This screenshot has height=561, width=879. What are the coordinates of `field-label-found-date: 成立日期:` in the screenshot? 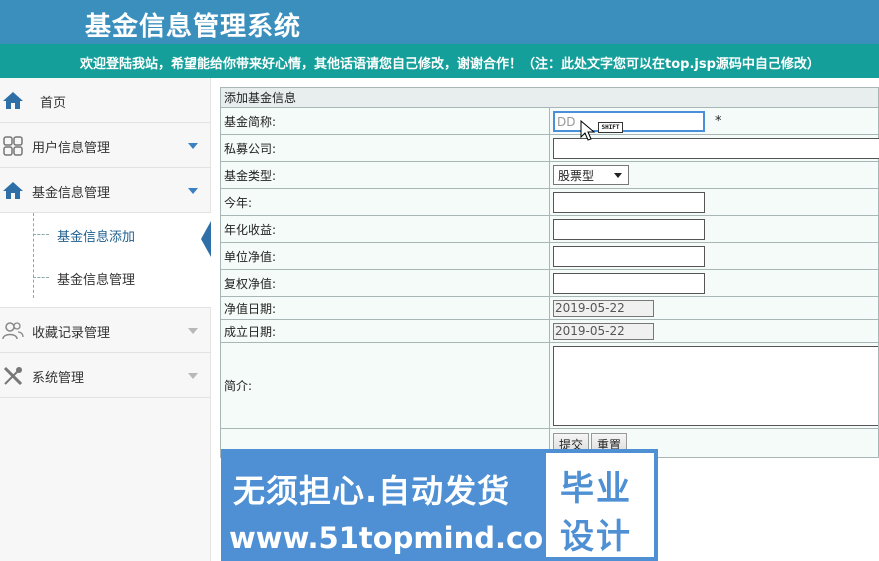 It's located at (385, 331).